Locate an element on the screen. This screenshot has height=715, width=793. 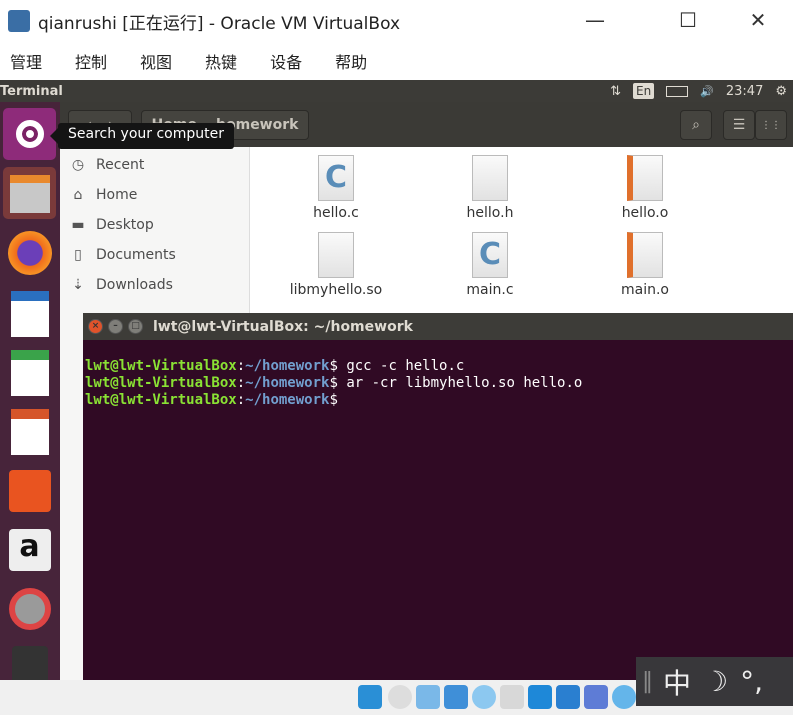
hard-disk-icon is located at coordinates (370, 697).